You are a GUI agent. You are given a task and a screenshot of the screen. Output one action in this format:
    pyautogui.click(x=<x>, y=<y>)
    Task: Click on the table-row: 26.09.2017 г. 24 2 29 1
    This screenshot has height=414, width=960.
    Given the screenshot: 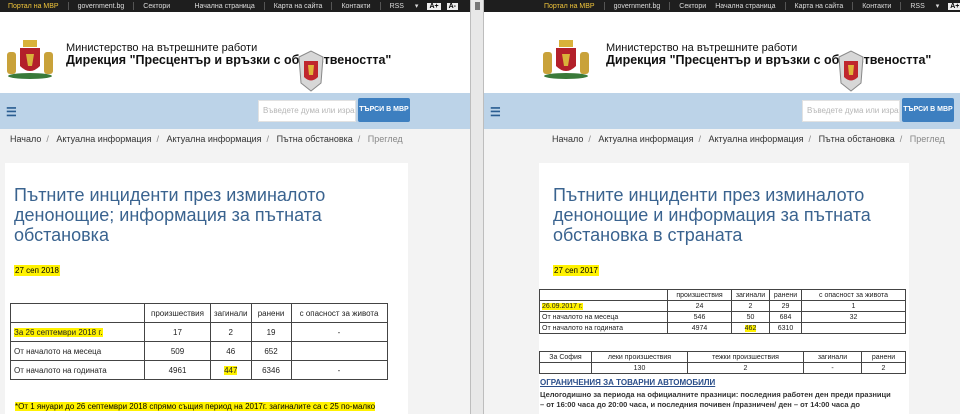 What is the action you would take?
    pyautogui.click(x=722, y=306)
    